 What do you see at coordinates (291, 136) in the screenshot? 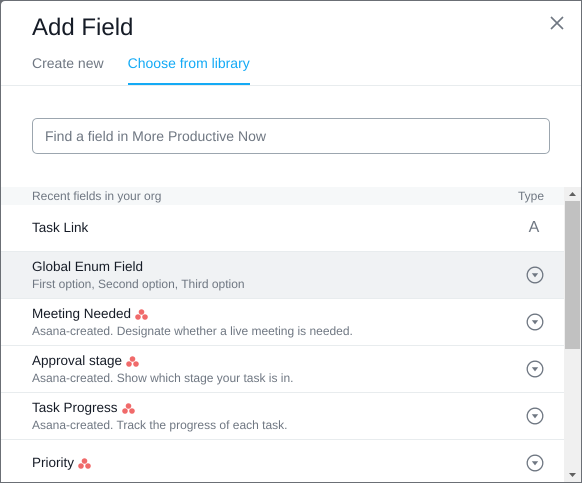
I see `search-field: Find a field in More Productive Now` at bounding box center [291, 136].